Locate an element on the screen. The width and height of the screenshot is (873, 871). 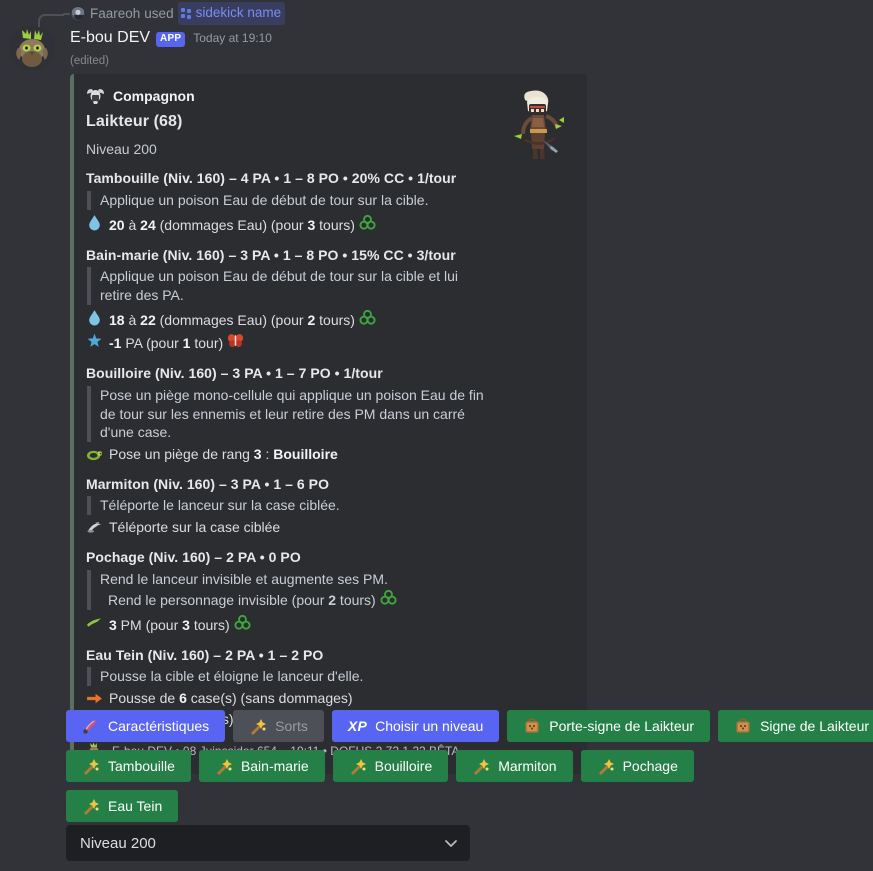
choose-level-button: XP Choisir un niveau is located at coordinates (415, 726).